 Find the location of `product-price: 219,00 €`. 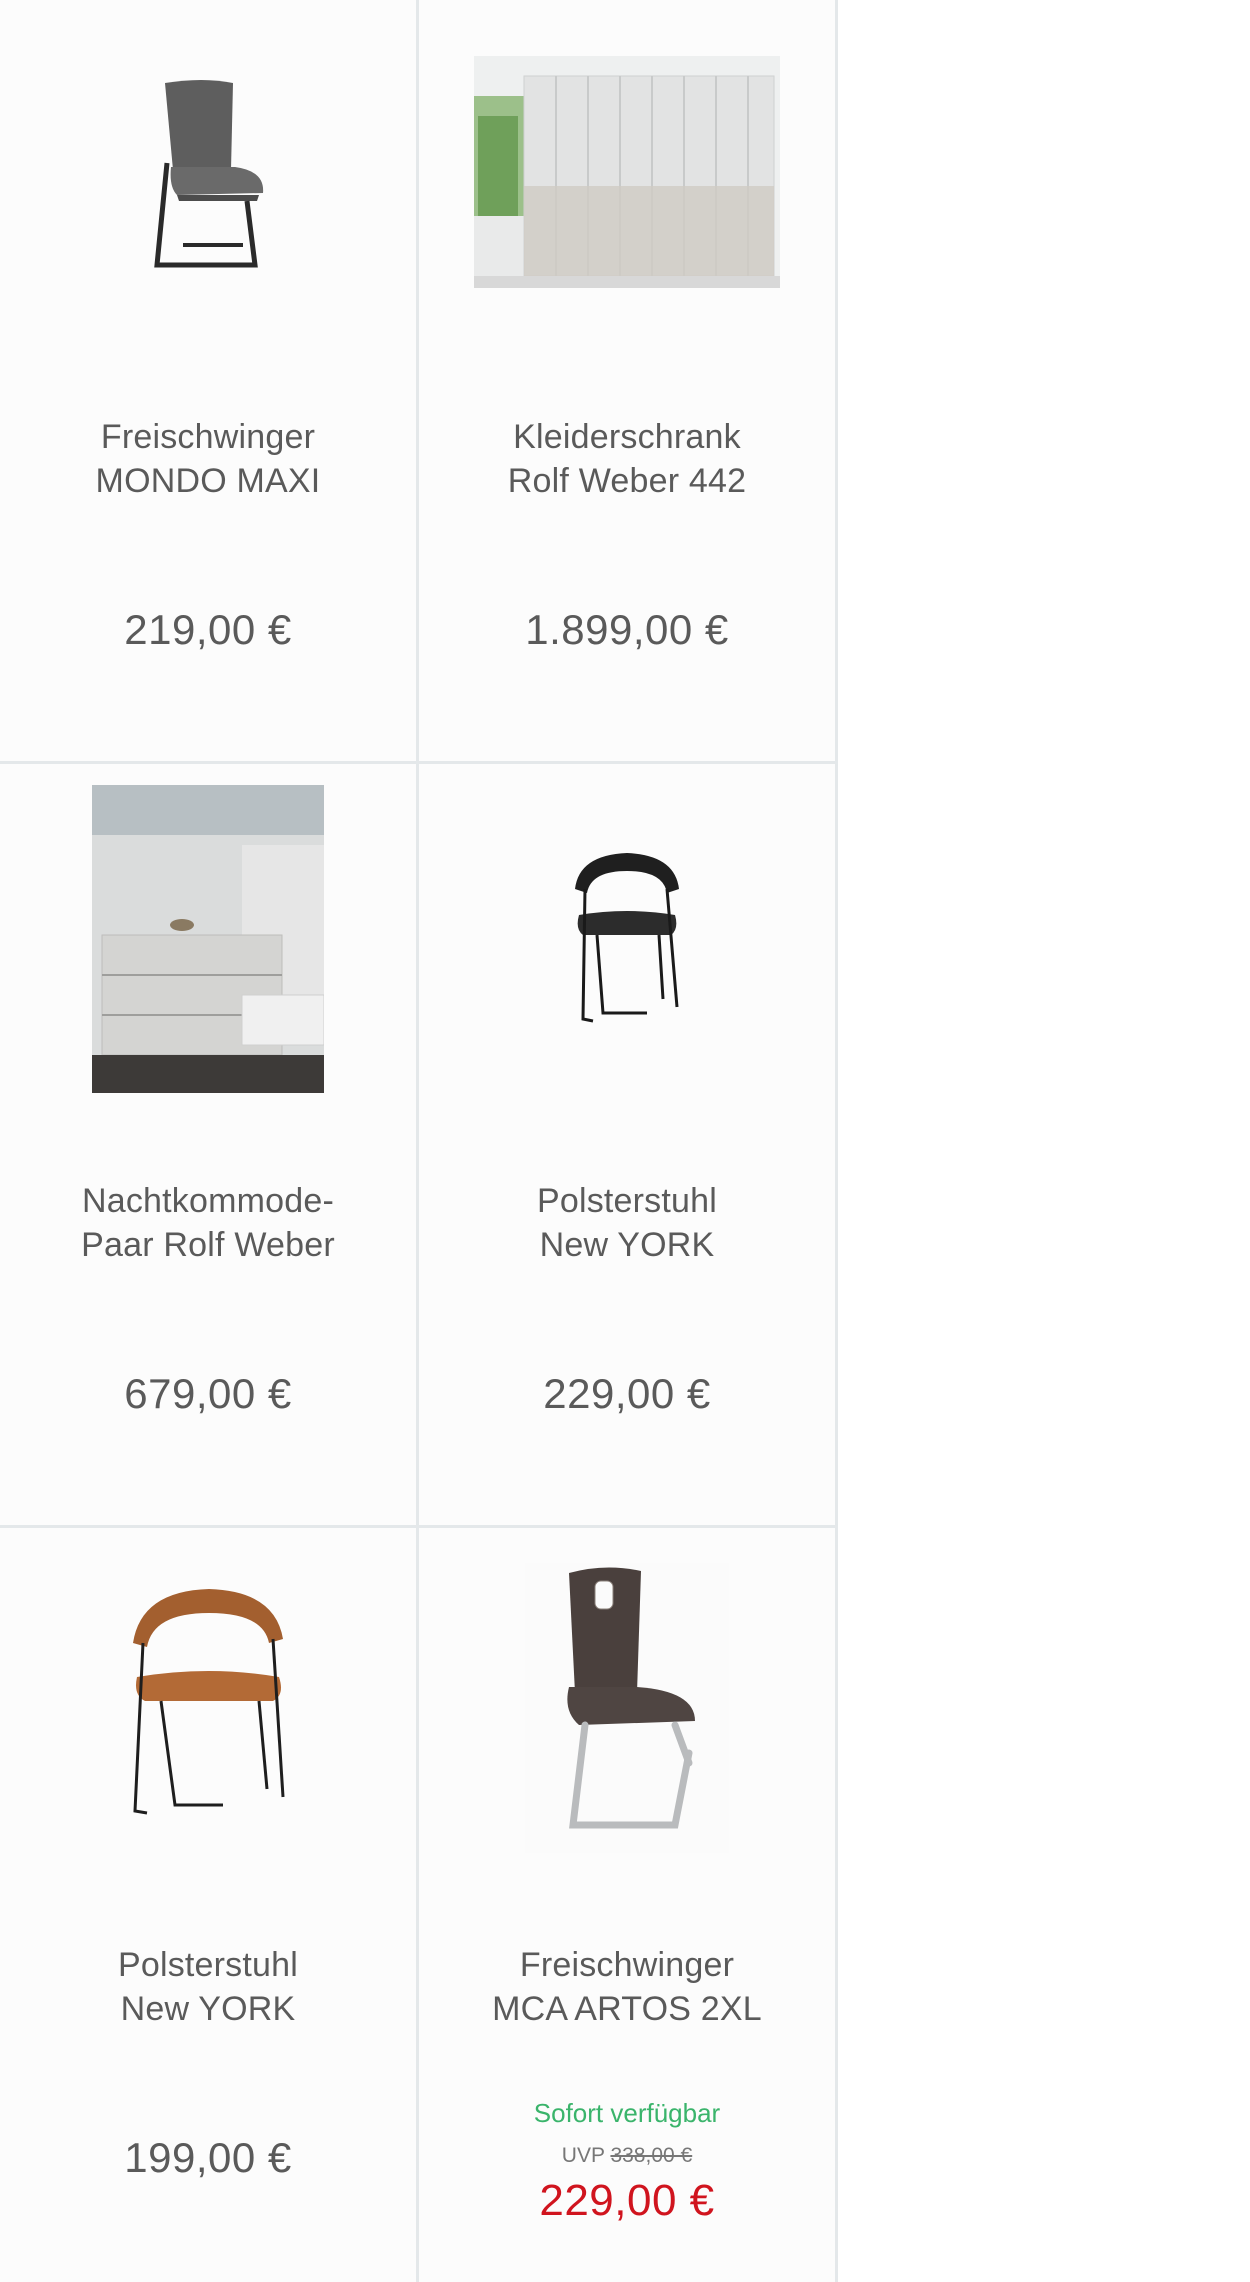

product-price: 219,00 € is located at coordinates (208, 629).